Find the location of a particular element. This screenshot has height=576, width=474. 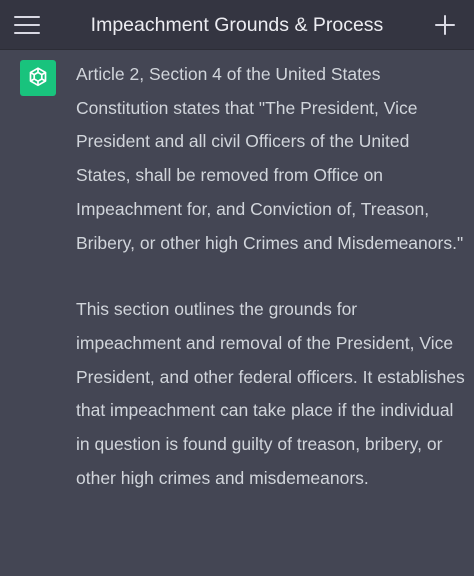

openai-logo-graphic is located at coordinates (38, 77).